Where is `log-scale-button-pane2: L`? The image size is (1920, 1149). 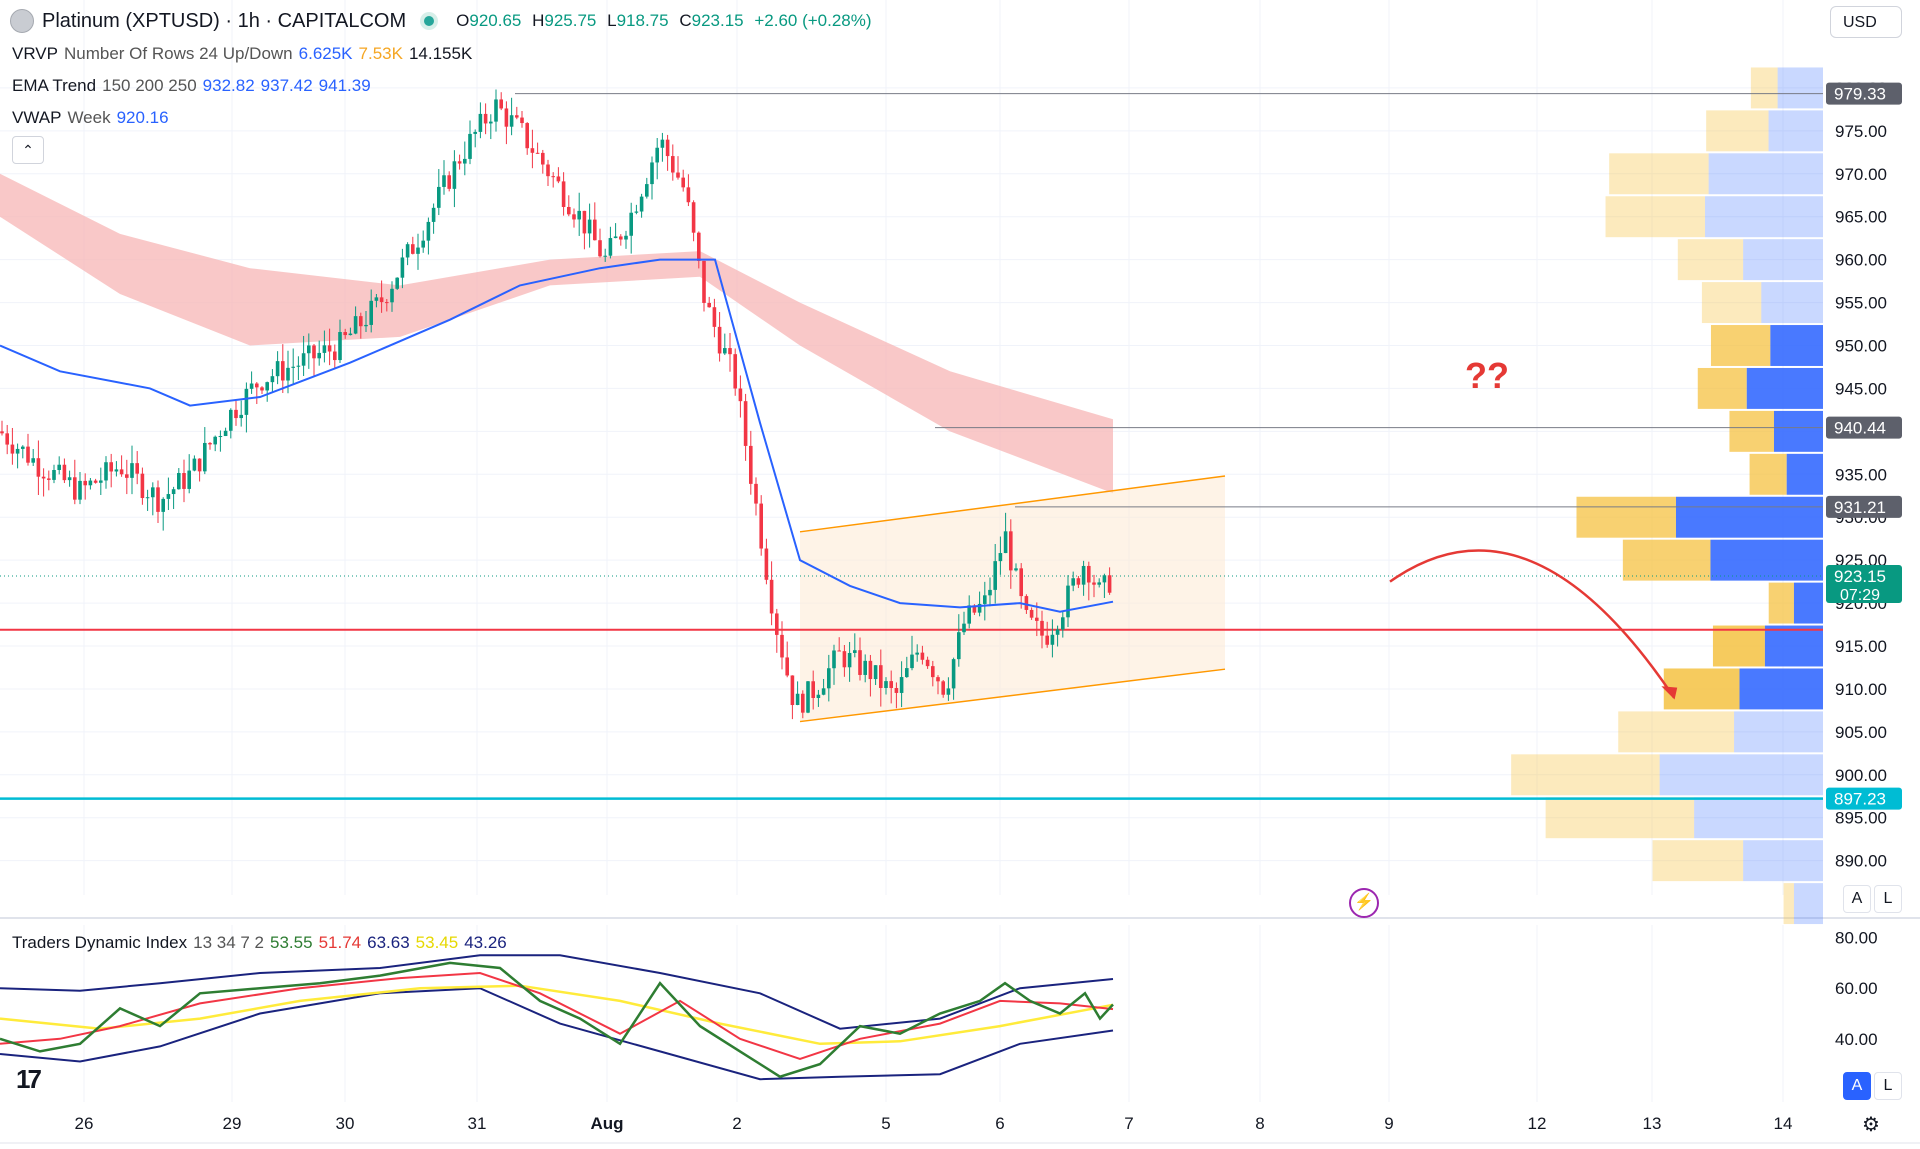
log-scale-button-pane2: L is located at coordinates (1888, 1086).